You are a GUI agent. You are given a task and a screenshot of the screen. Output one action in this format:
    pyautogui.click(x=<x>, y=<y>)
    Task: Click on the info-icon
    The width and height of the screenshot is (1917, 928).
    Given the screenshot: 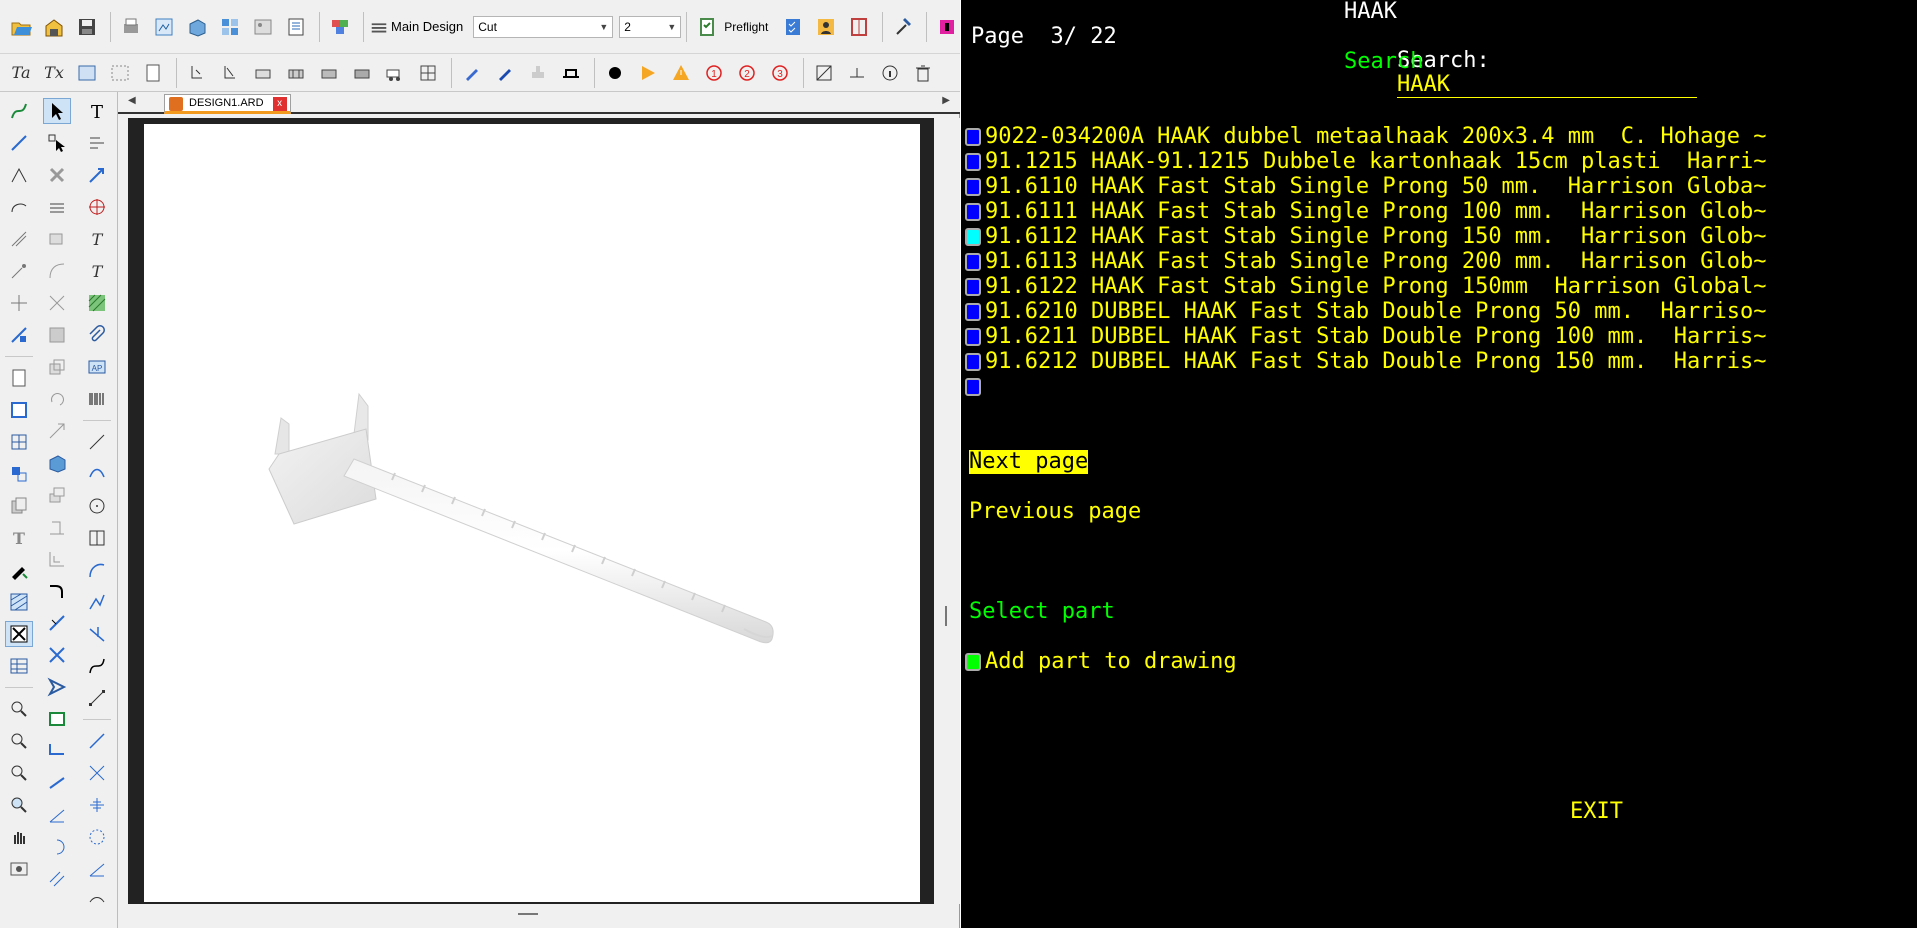 What is the action you would take?
    pyautogui.click(x=890, y=73)
    